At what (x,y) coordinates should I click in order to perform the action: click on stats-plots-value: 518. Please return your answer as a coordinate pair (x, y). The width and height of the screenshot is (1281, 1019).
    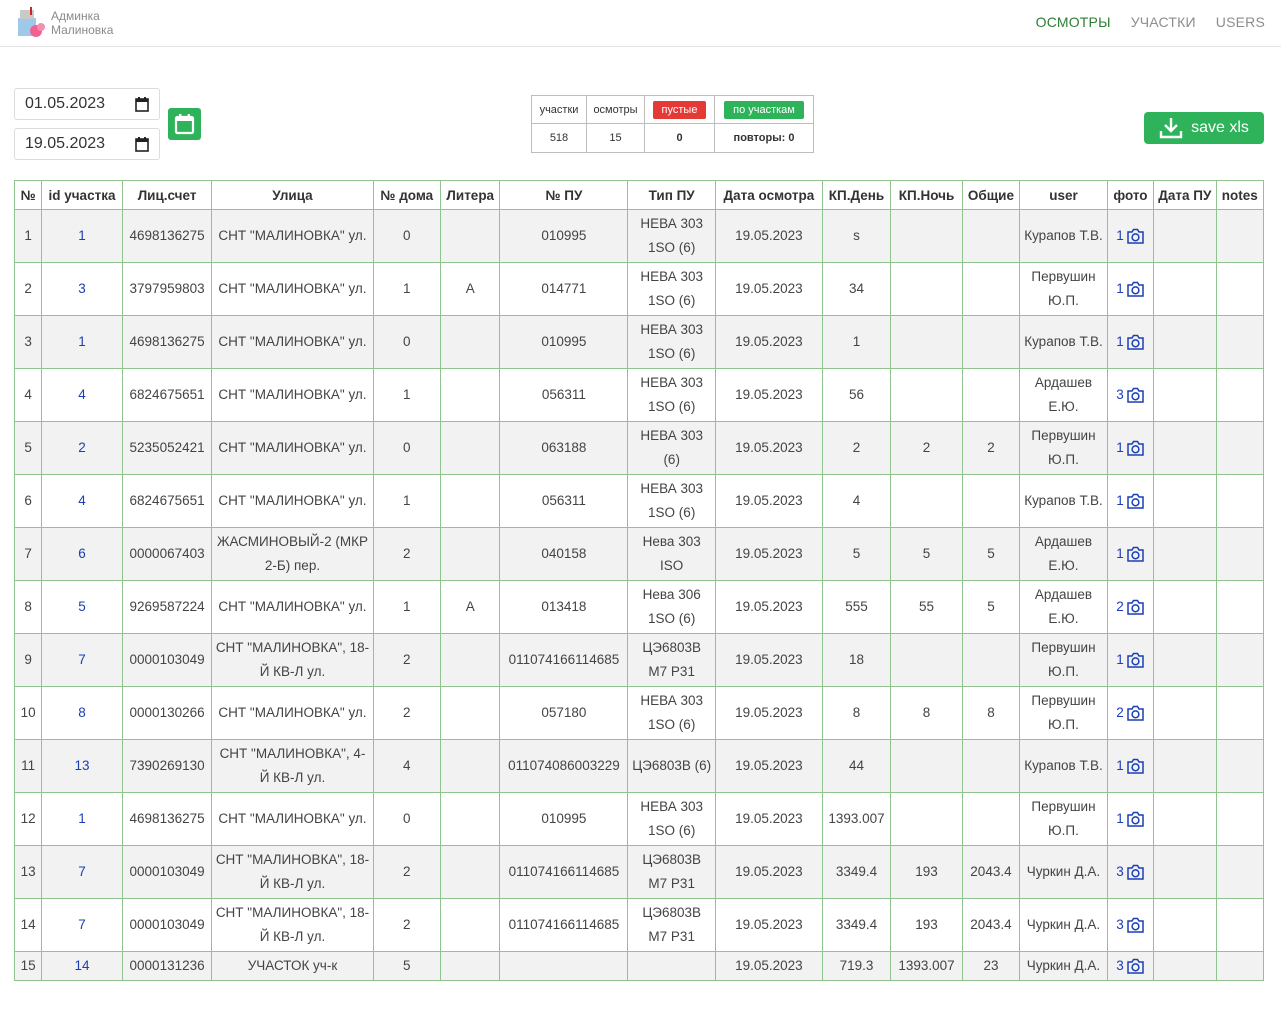
    Looking at the image, I should click on (559, 138).